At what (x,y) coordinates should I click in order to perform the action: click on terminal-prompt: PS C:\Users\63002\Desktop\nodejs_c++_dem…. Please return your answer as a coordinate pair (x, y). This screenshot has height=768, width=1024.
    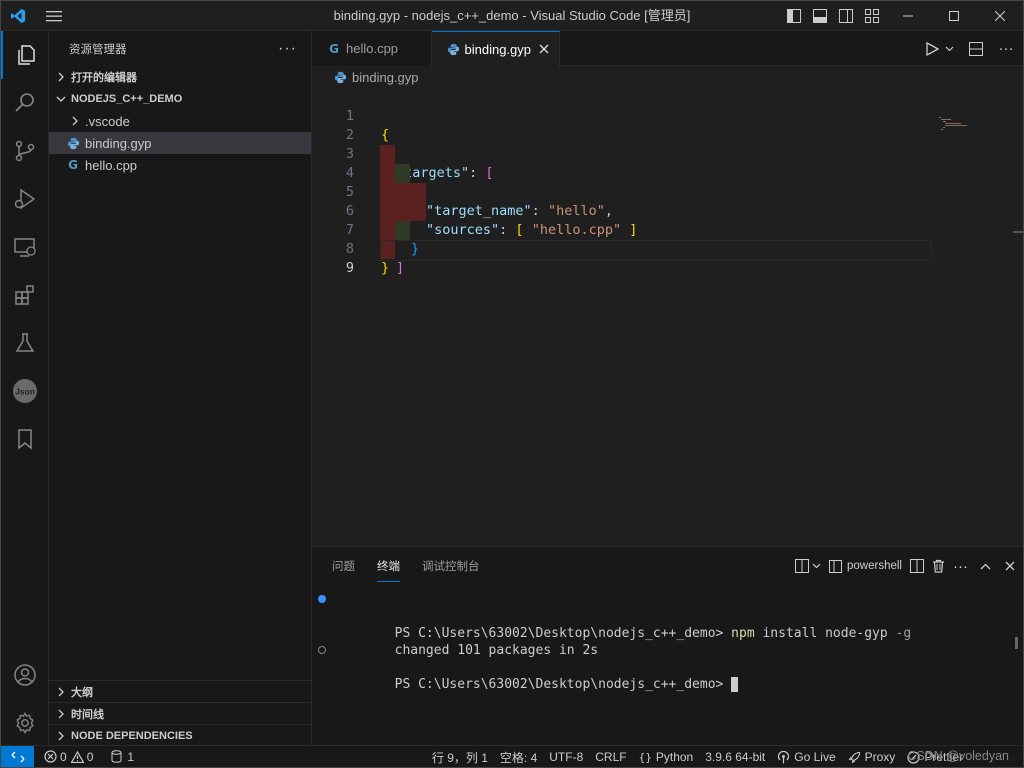
    Looking at the image, I should click on (563, 684).